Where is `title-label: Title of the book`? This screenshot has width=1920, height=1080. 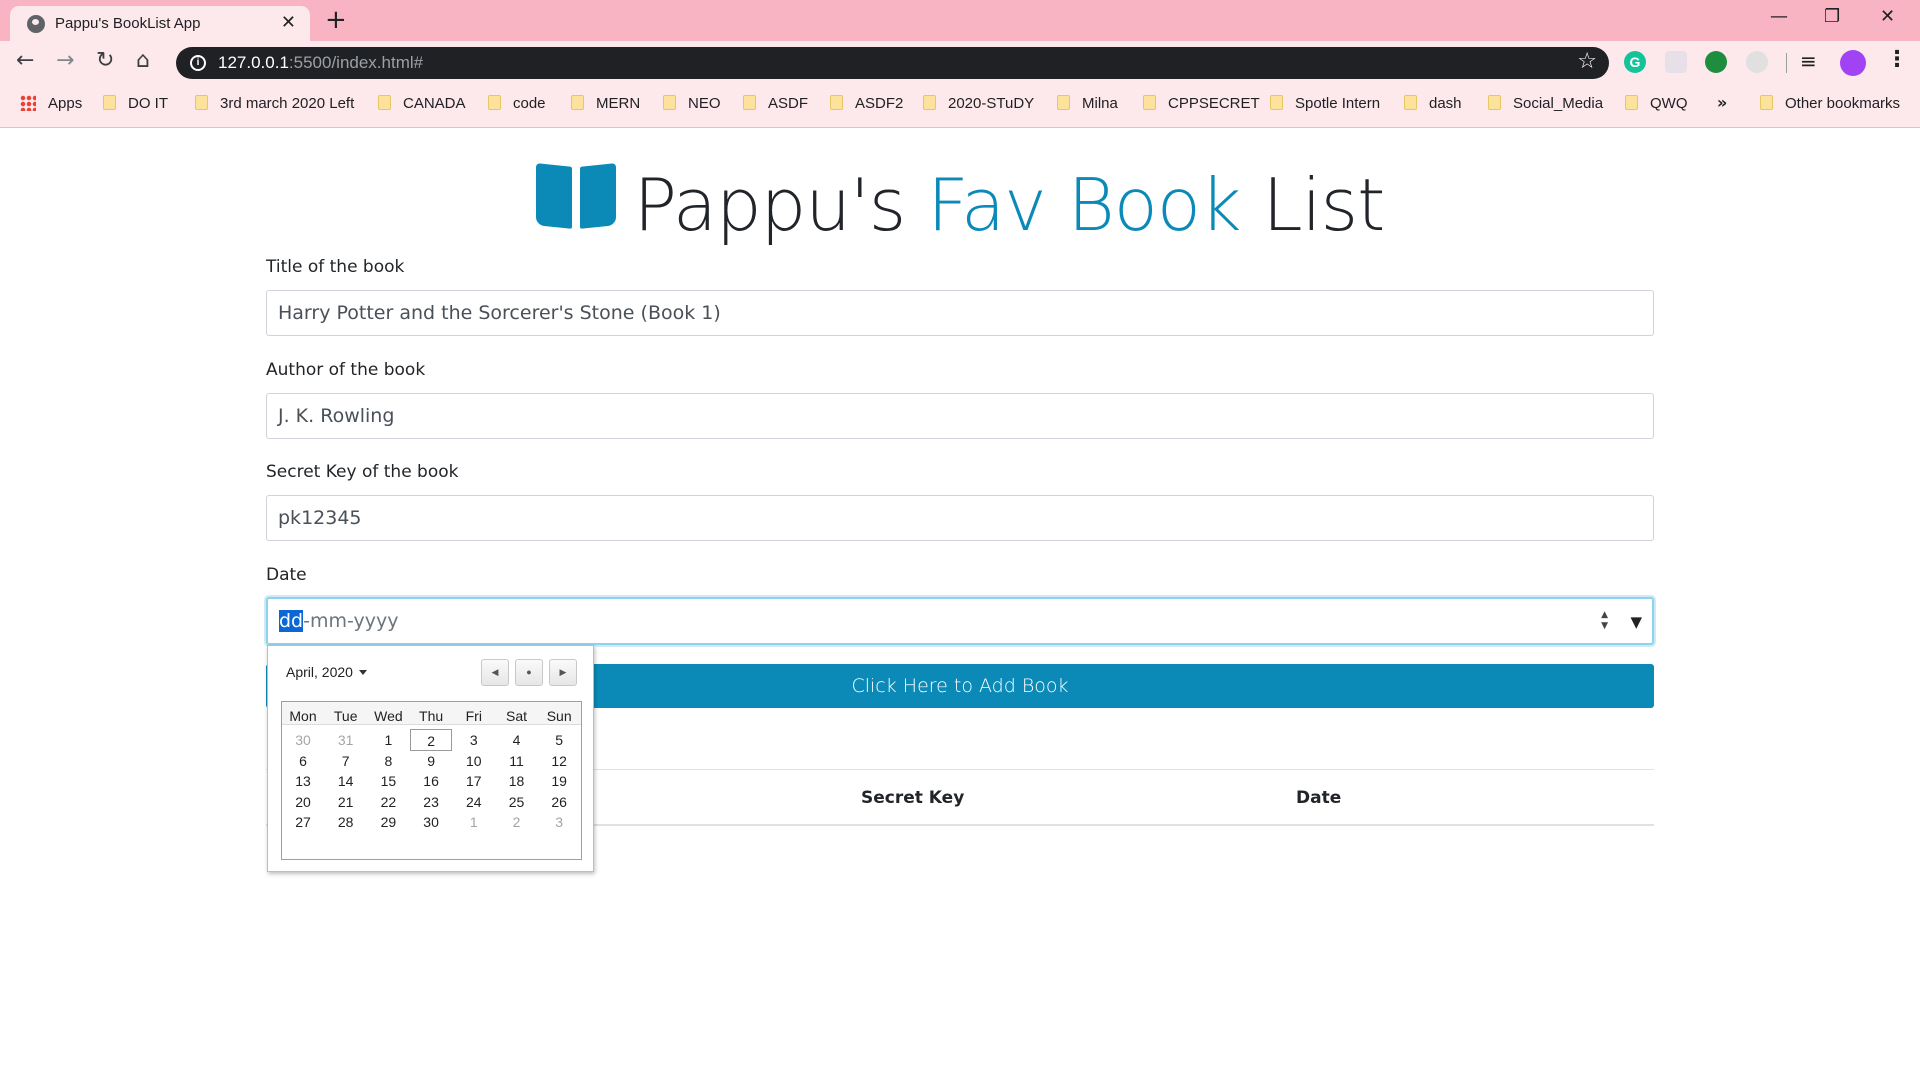
title-label: Title of the book is located at coordinates (335, 267).